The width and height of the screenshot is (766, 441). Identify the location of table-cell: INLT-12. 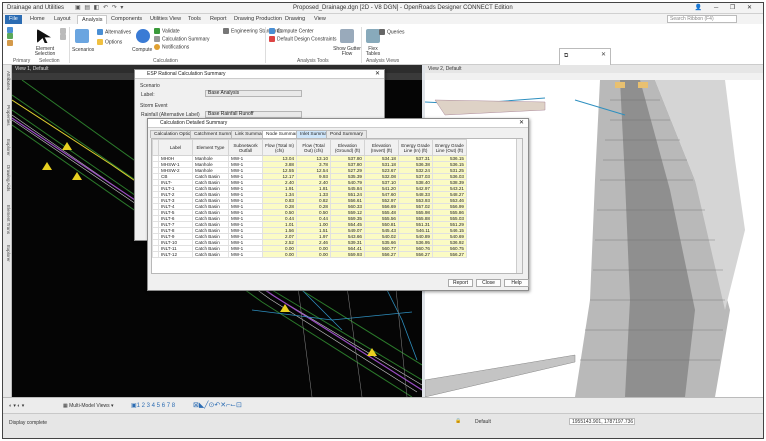
(175, 254).